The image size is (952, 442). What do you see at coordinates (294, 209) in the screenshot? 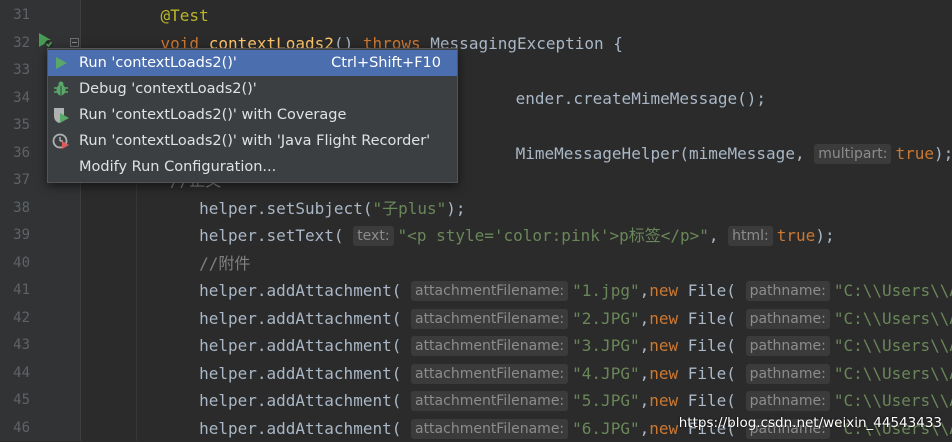
I see `code-text: helper.setSubject("子plus");` at bounding box center [294, 209].